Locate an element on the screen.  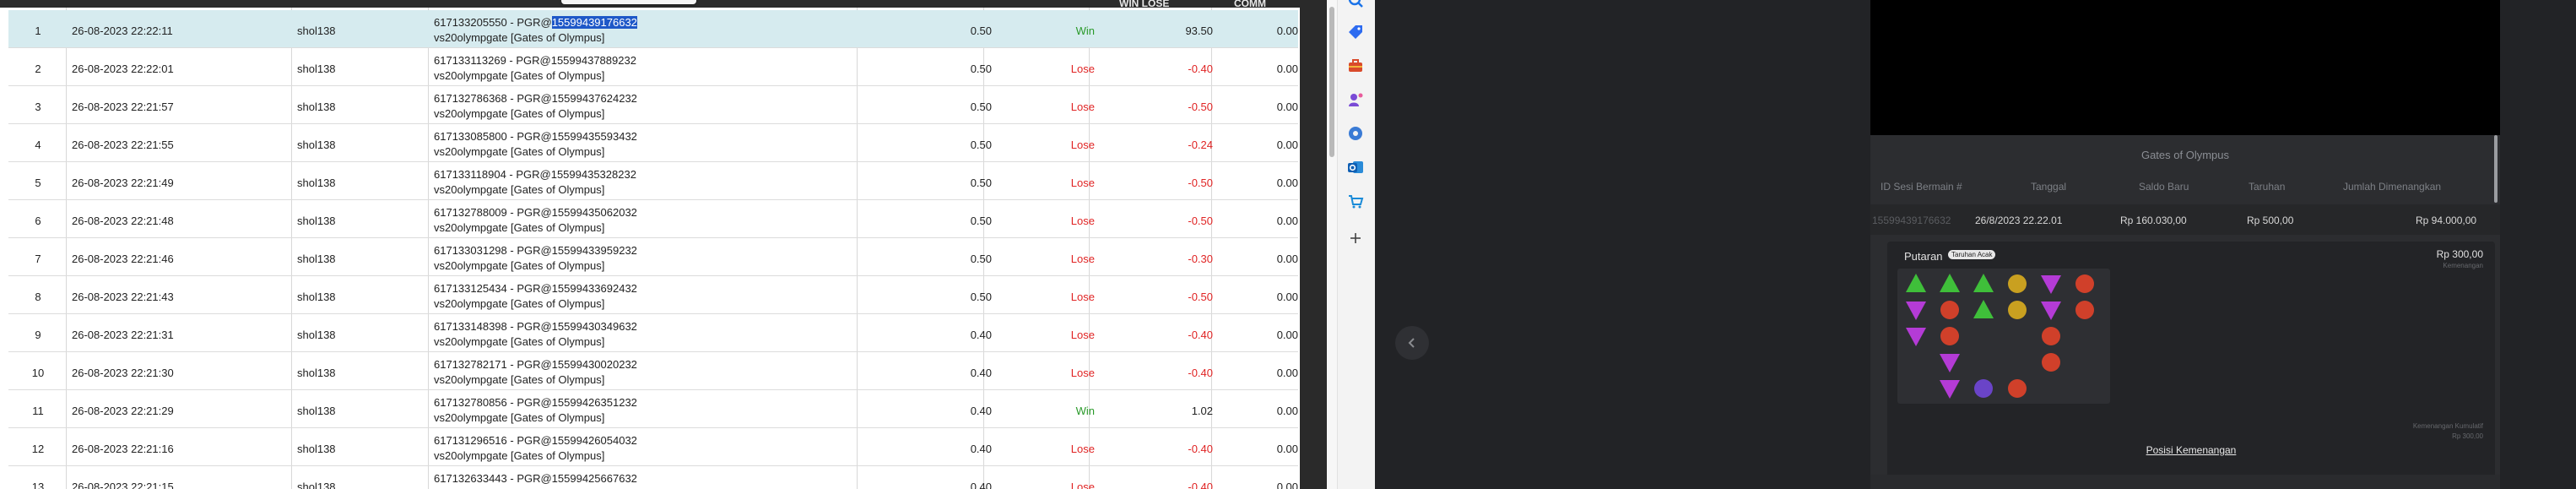
header-date: Tanggal is located at coordinates (2049, 187).